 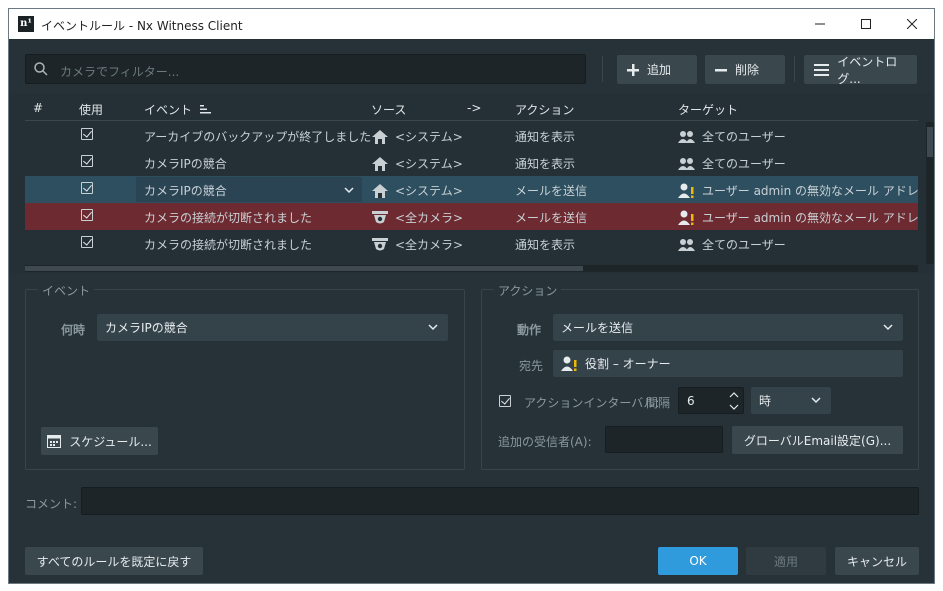 I want to click on users-icon, so click(x=687, y=137).